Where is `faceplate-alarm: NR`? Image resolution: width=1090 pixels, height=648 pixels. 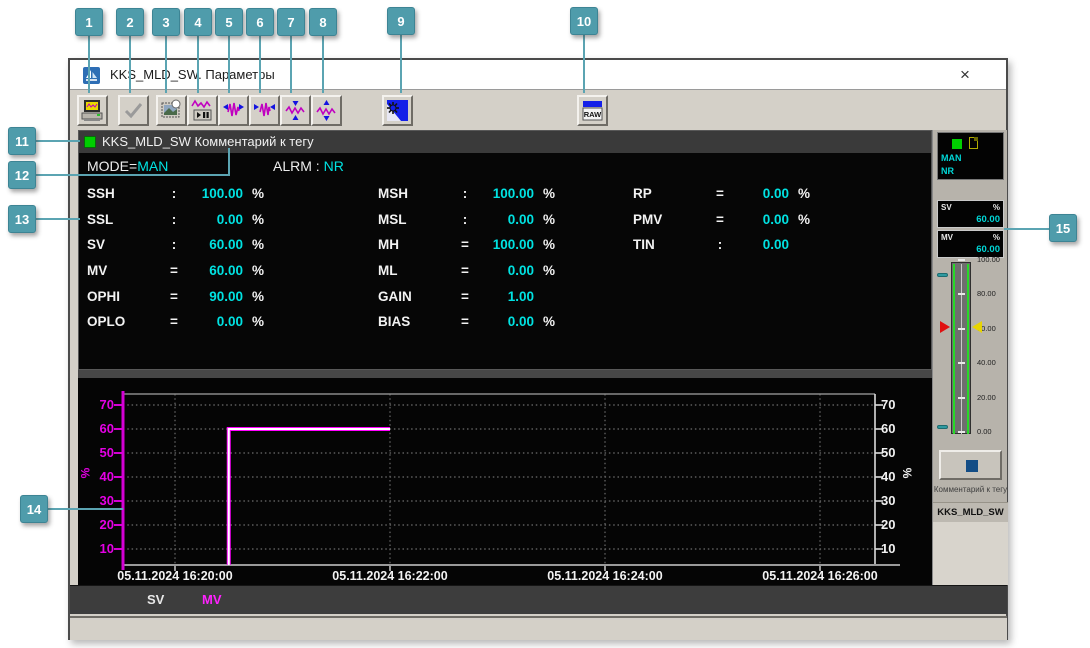
faceplate-alarm: NR is located at coordinates (947, 171).